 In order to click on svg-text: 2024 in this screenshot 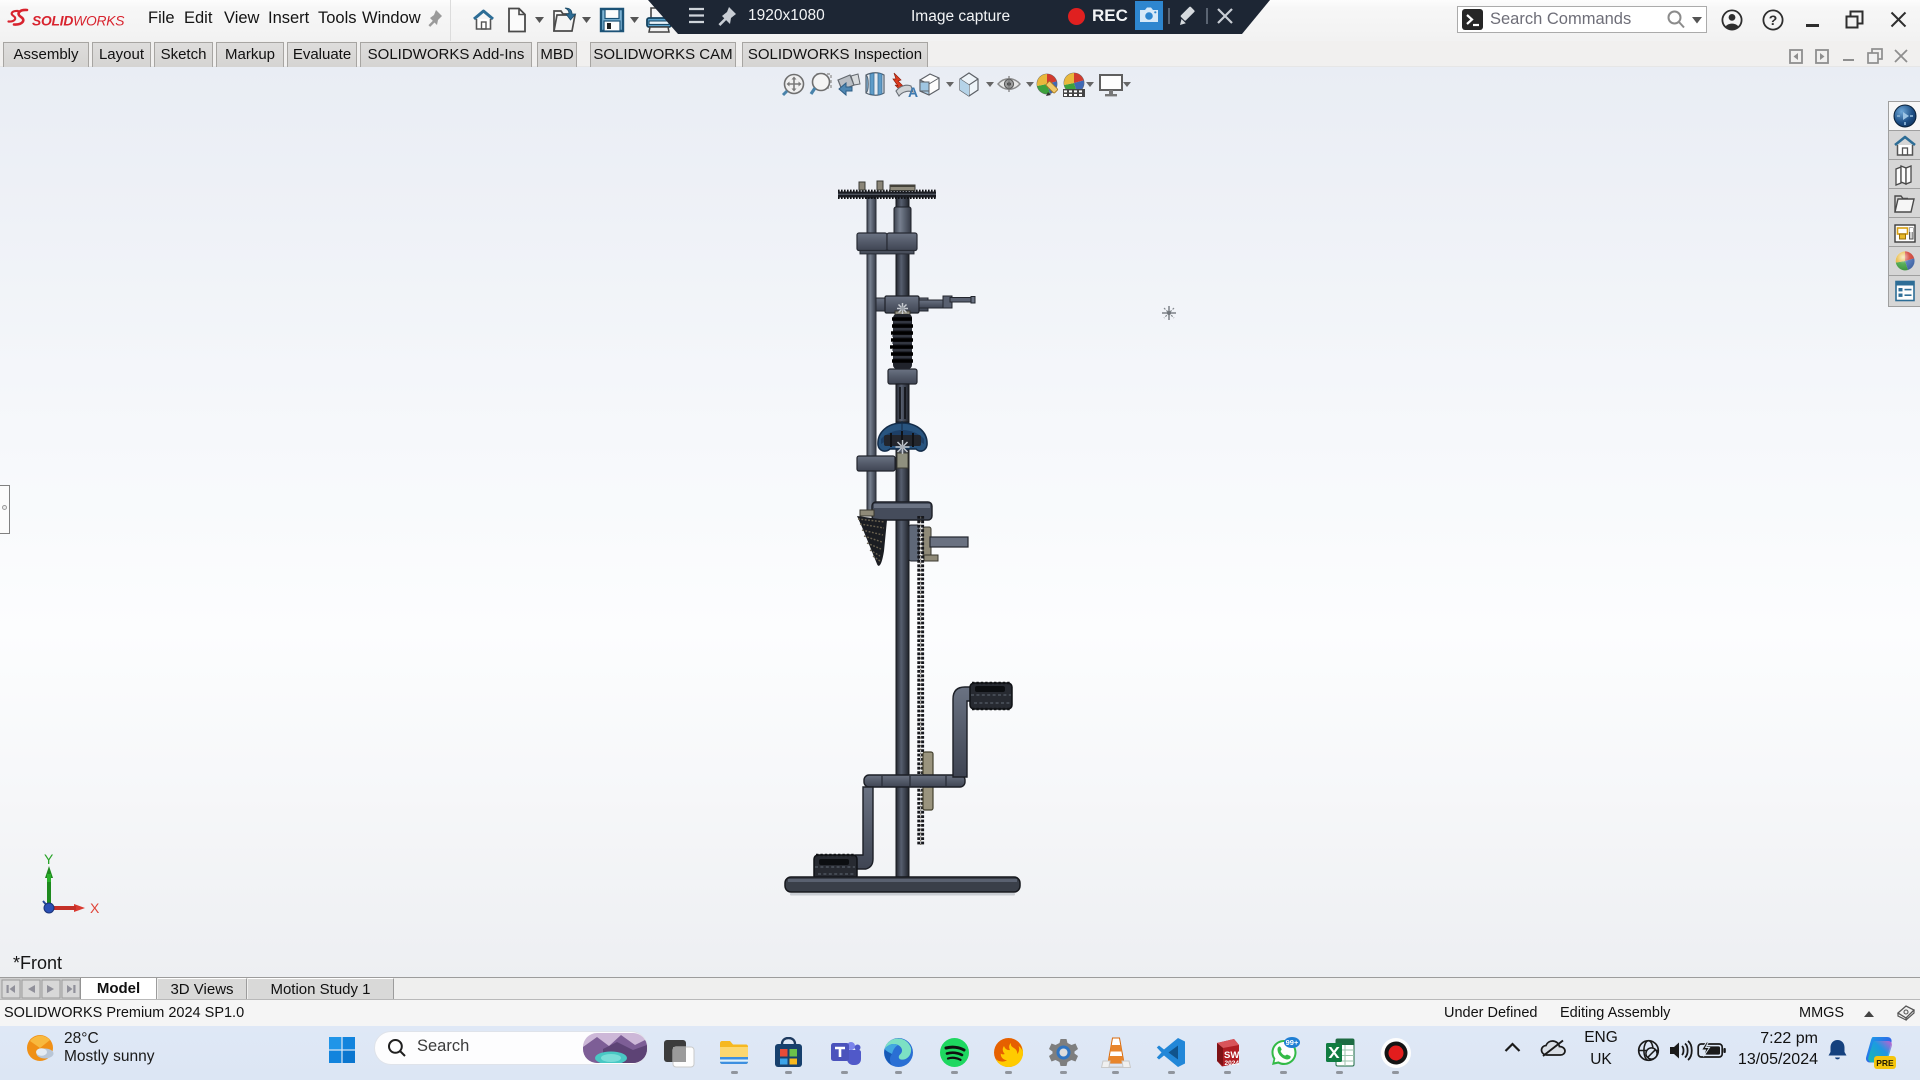, I will do `click(1232, 1063)`.